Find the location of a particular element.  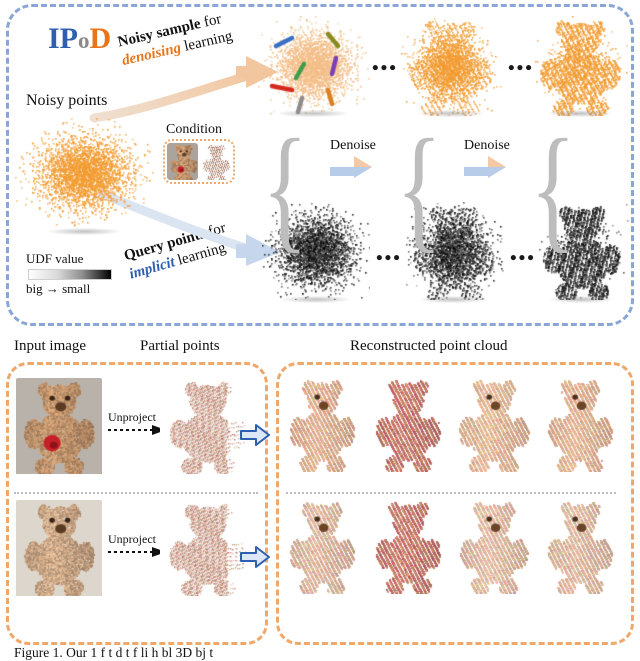

brace-right-1: { is located at coordinates (553, 187).